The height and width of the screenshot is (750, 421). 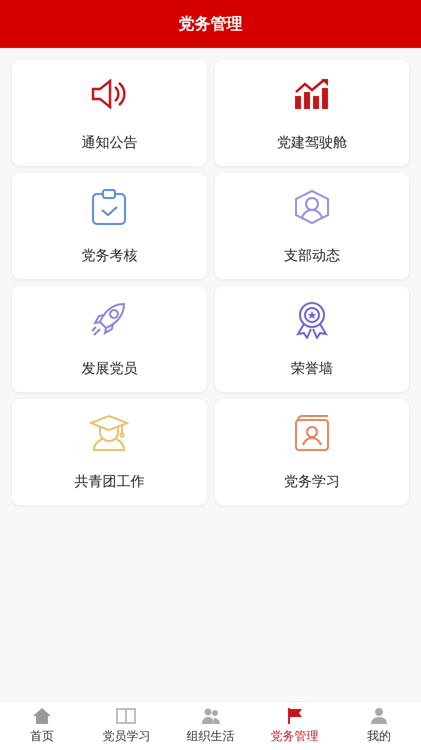 I want to click on people-icon, so click(x=210, y=716).